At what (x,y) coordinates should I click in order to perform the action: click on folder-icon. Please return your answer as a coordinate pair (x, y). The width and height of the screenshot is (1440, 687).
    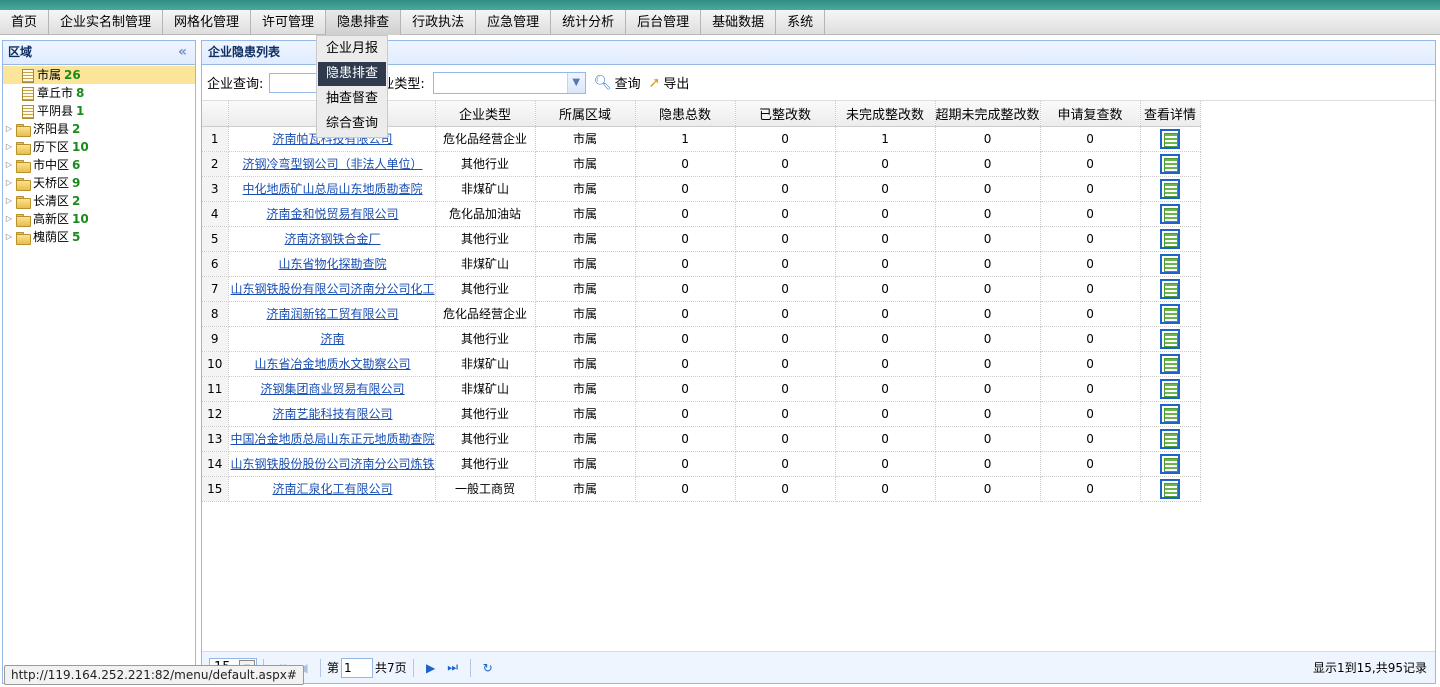
    Looking at the image, I should click on (23, 237).